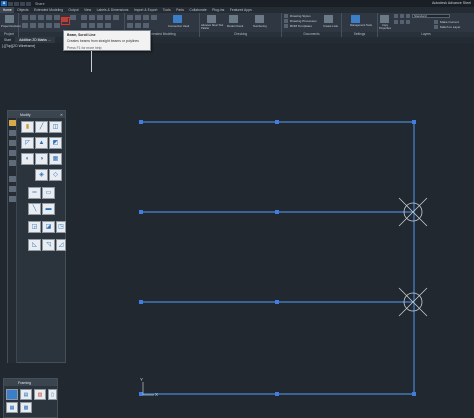  Describe the element at coordinates (61, 115) in the screenshot. I see `close-icon: ✕` at that location.